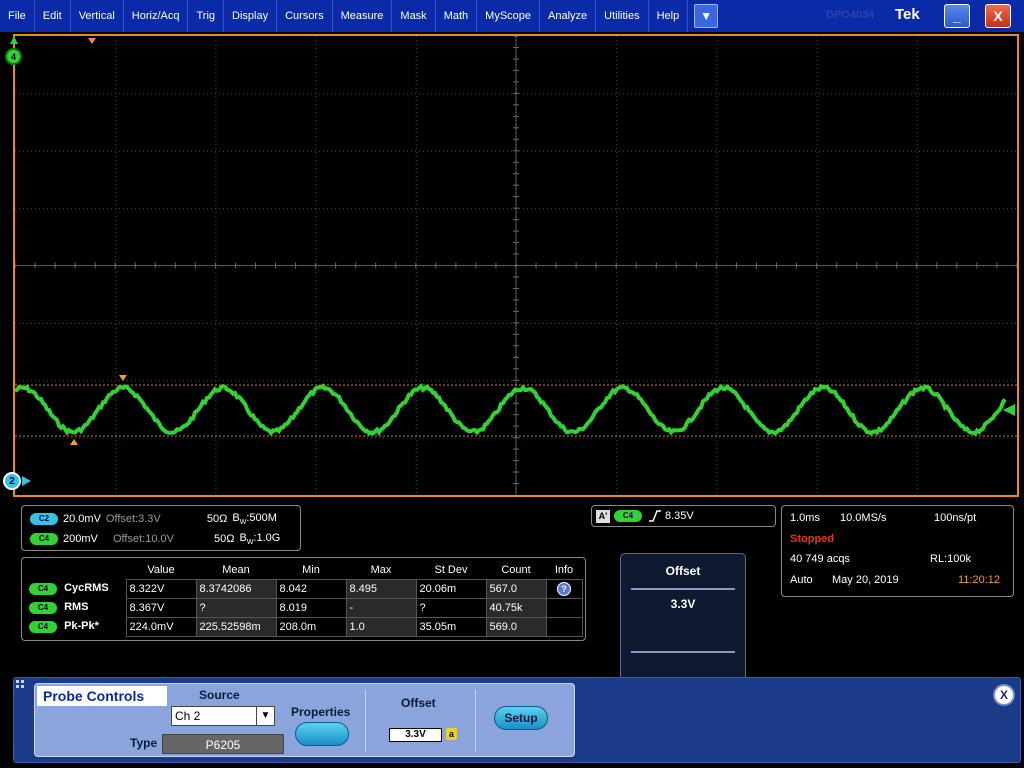 This screenshot has height=768, width=1024. What do you see at coordinates (217, 519) in the screenshot?
I see `channel-2-impedance: 50Ω` at bounding box center [217, 519].